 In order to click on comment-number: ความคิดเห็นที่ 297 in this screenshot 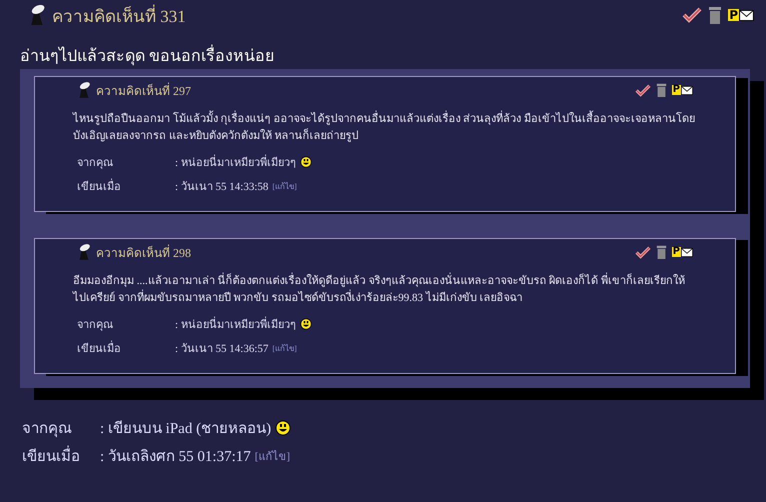, I will do `click(143, 91)`.